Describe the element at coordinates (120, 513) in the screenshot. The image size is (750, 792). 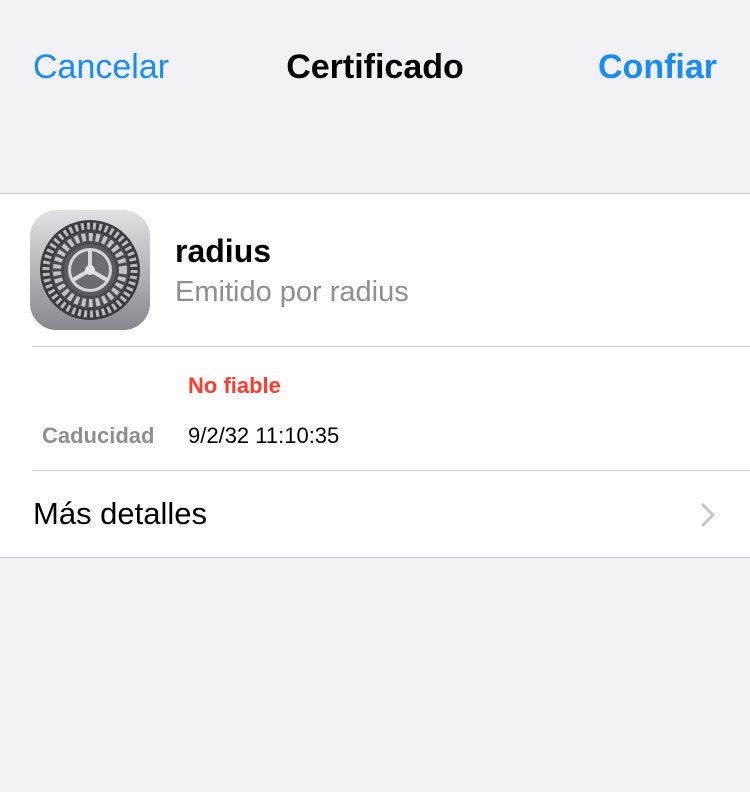
I see `more-details-label: Más detalles` at that location.